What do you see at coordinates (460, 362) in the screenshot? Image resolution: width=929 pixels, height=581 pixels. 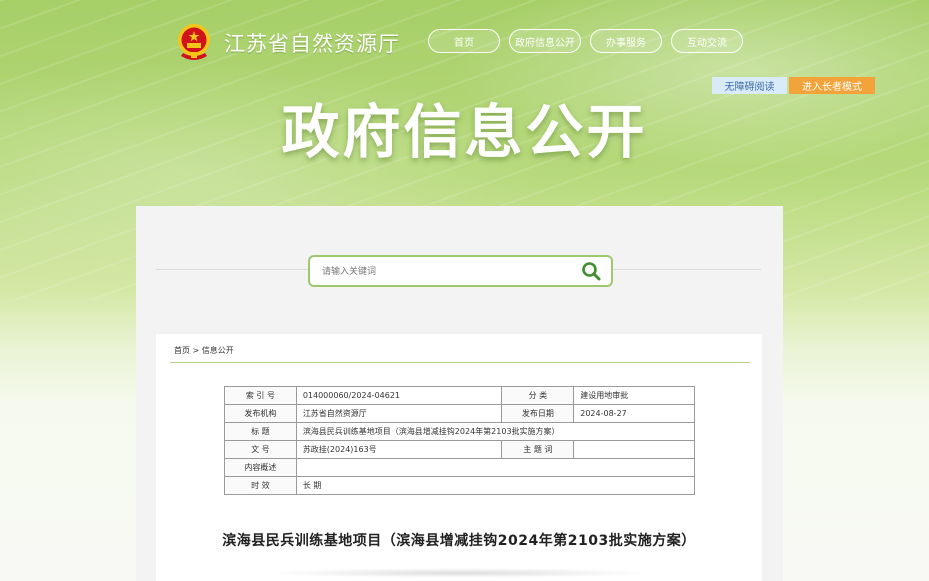 I see `breadcrumb-divider` at bounding box center [460, 362].